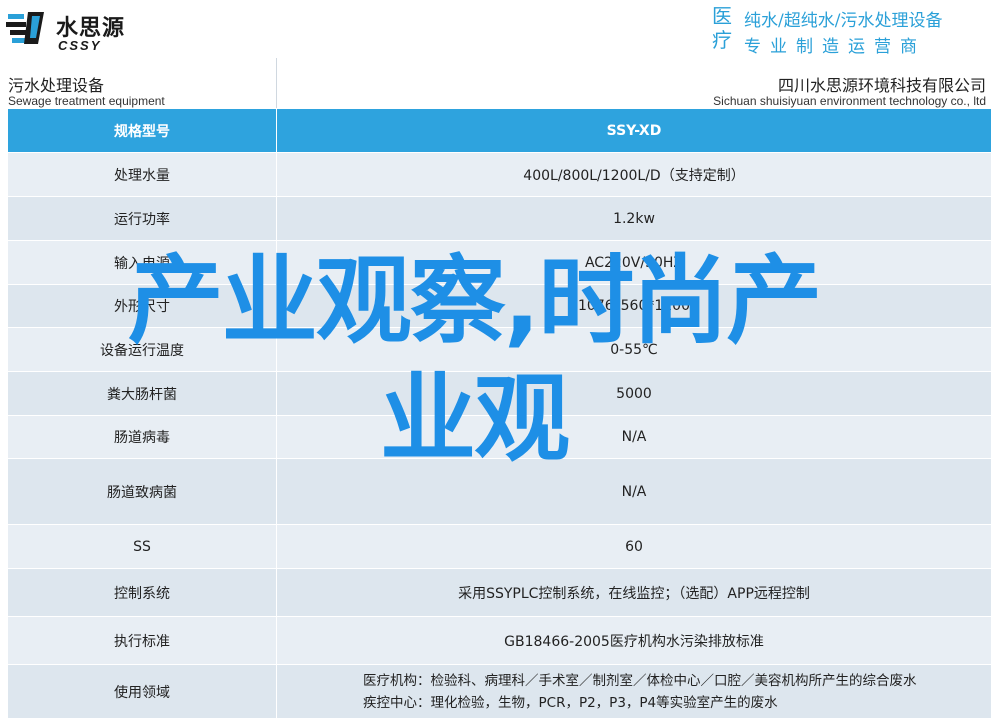  Describe the element at coordinates (634, 393) in the screenshot. I see `row-value: 5000` at that location.